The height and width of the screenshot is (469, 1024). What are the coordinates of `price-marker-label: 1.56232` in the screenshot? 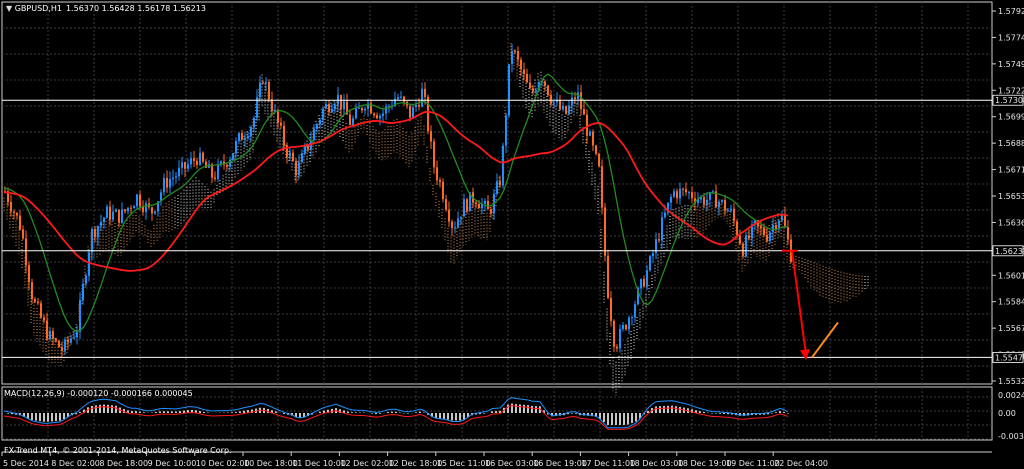 It's located at (1009, 251).